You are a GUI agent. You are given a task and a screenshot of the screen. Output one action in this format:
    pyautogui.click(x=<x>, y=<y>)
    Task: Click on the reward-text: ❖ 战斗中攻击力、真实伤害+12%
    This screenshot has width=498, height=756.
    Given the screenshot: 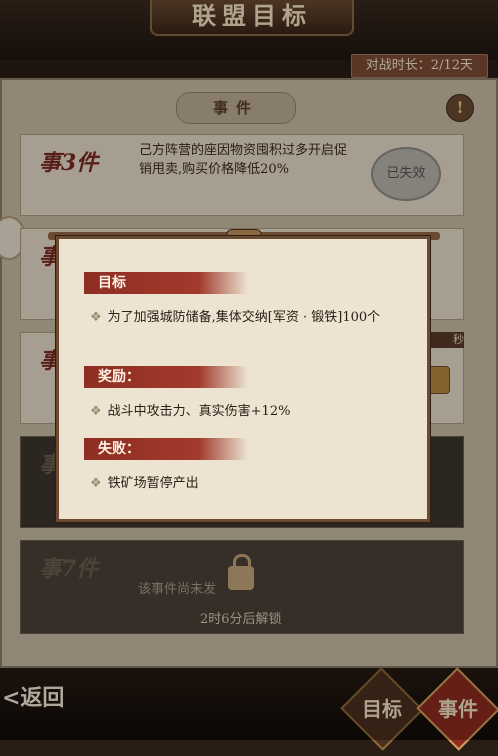 What is the action you would take?
    pyautogui.click(x=245, y=412)
    